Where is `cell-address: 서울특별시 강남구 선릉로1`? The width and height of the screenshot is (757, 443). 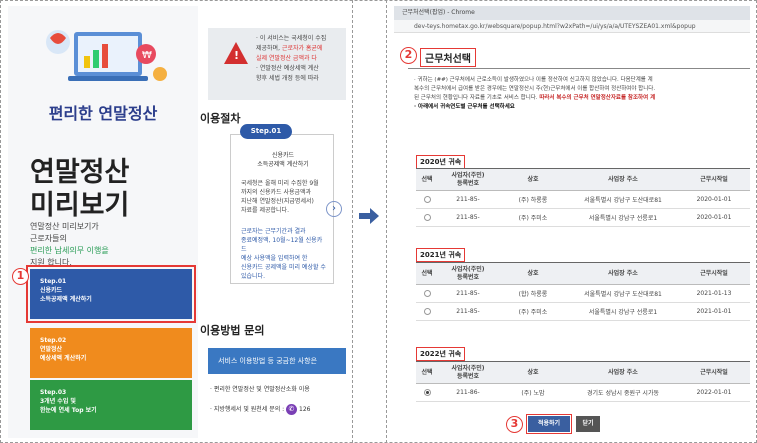 cell-address: 서울특별시 강남구 선릉로1 is located at coordinates (623, 217).